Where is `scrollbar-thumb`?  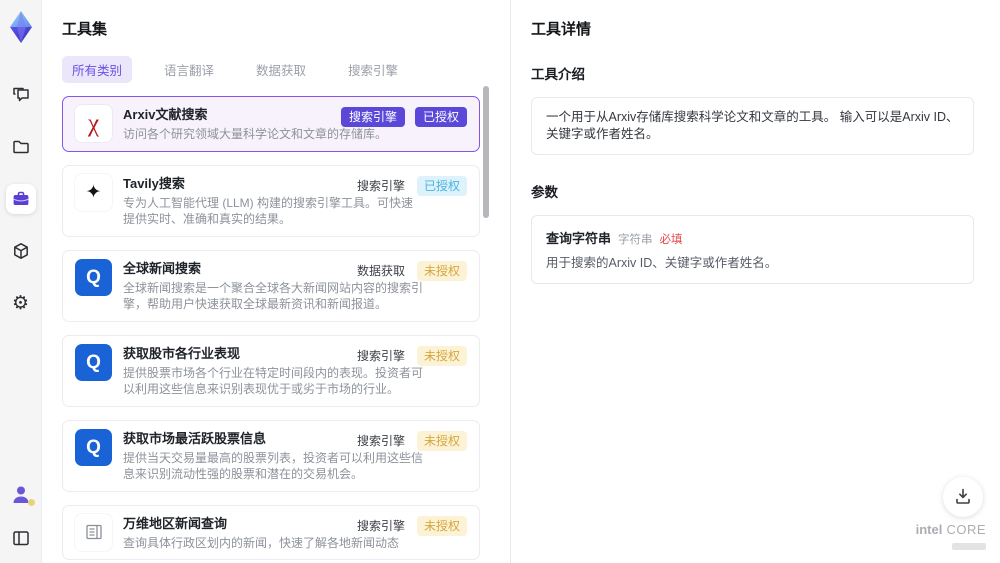 scrollbar-thumb is located at coordinates (486, 152).